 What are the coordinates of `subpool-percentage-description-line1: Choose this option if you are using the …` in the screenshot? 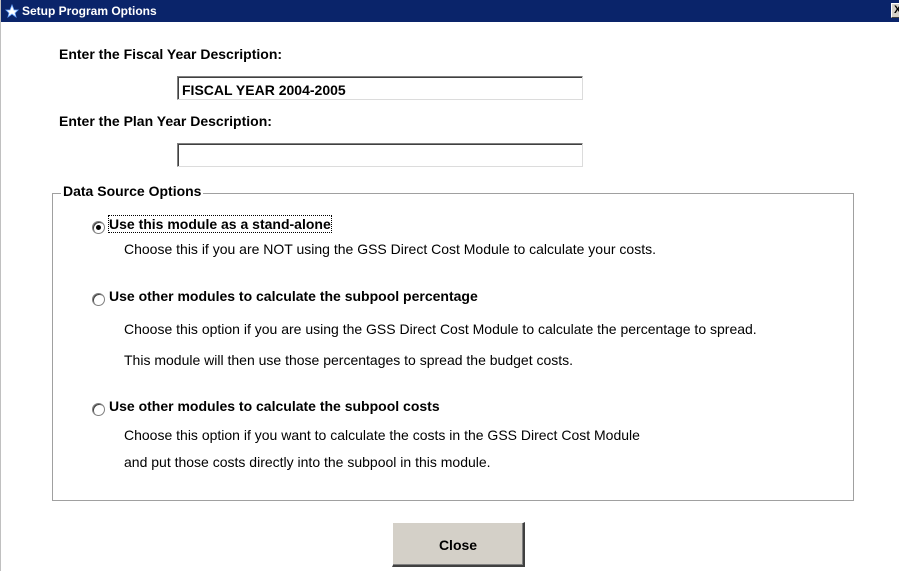 It's located at (440, 329).